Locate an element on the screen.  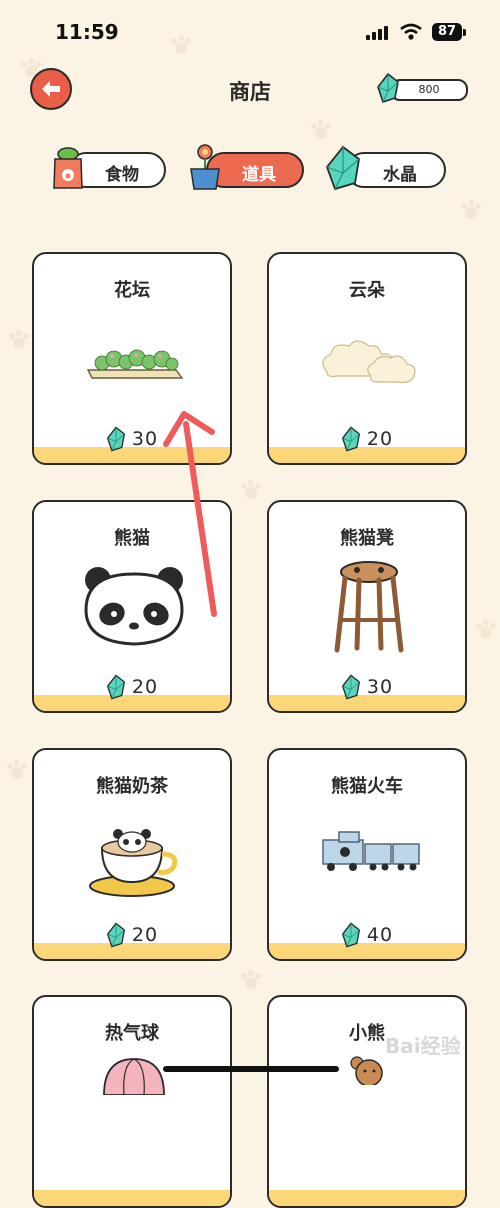
item-name: 熊猫火车 is located at coordinates (367, 786).